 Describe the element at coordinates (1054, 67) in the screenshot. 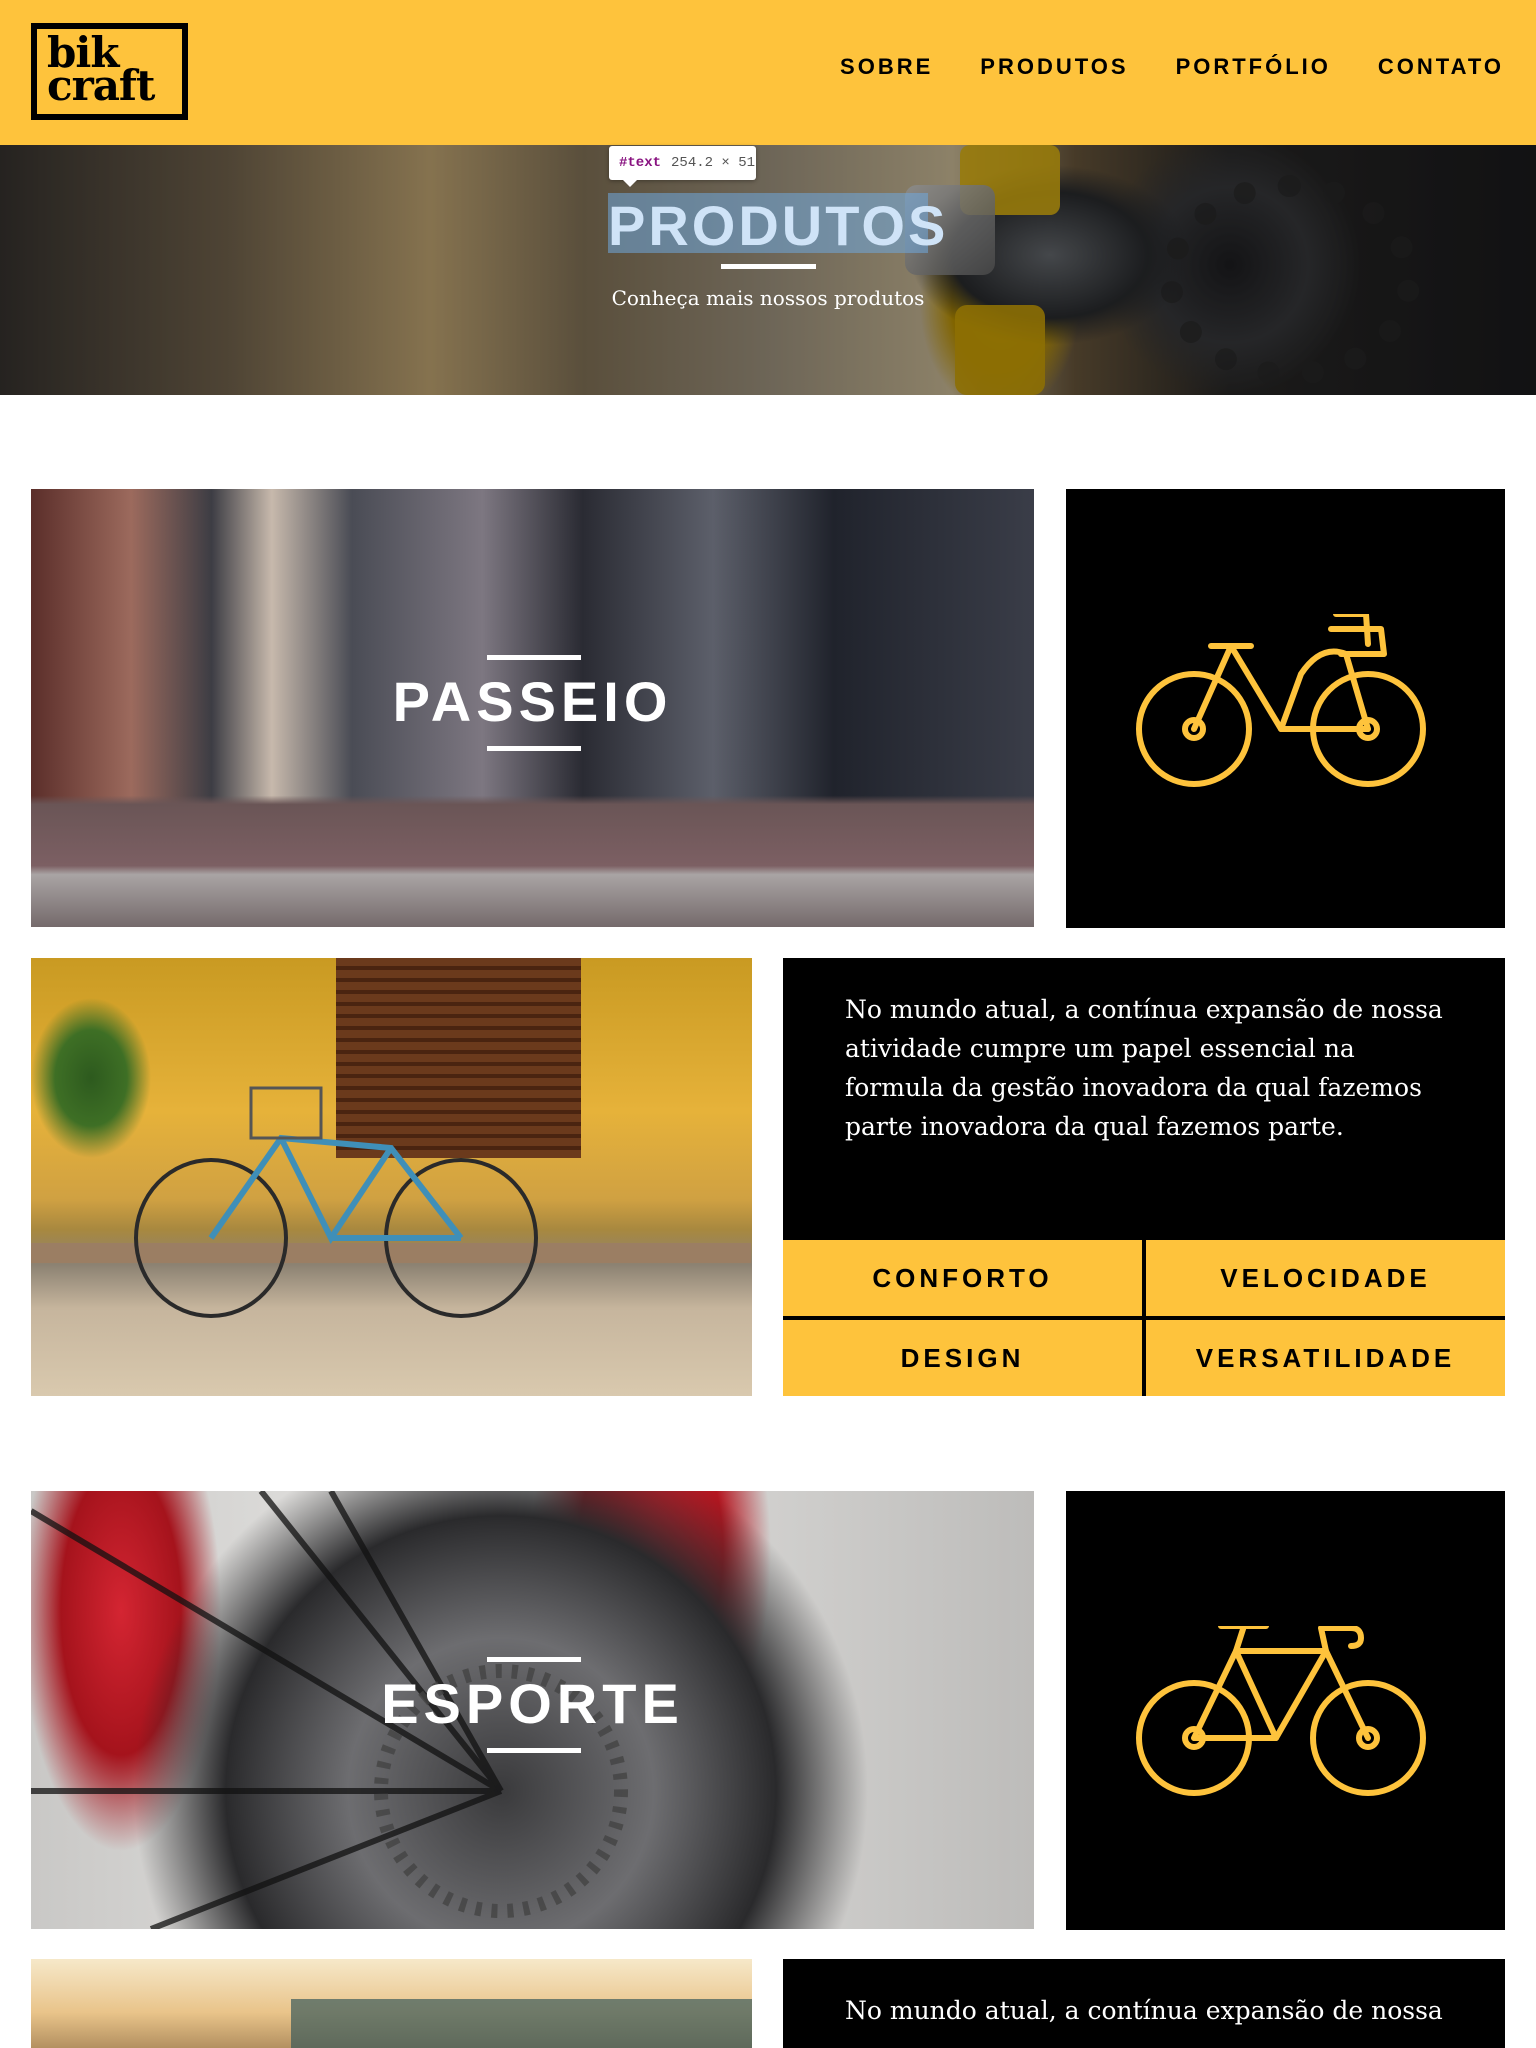

I see `nav-link-produtos: PRODUTOS` at that location.